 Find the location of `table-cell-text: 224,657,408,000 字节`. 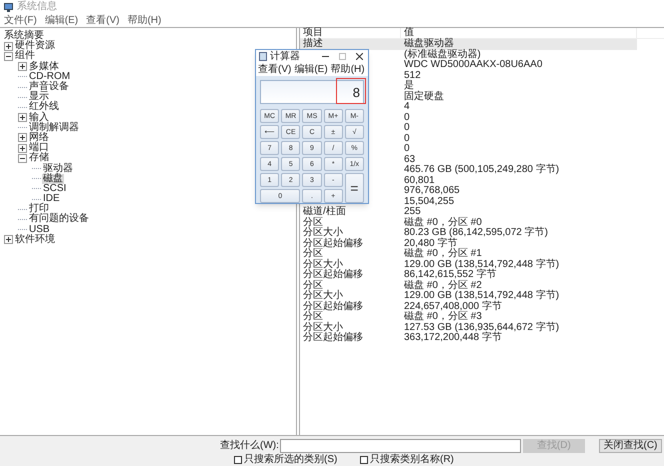

table-cell-text: 224,657,408,000 字节 is located at coordinates (452, 307).